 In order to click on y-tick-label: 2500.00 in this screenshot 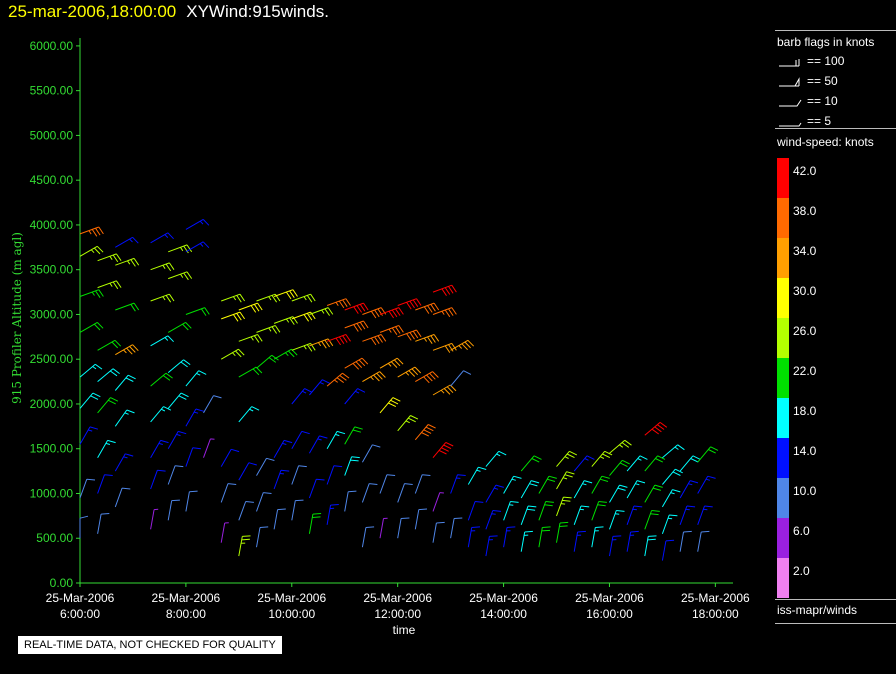, I will do `click(52, 359)`.